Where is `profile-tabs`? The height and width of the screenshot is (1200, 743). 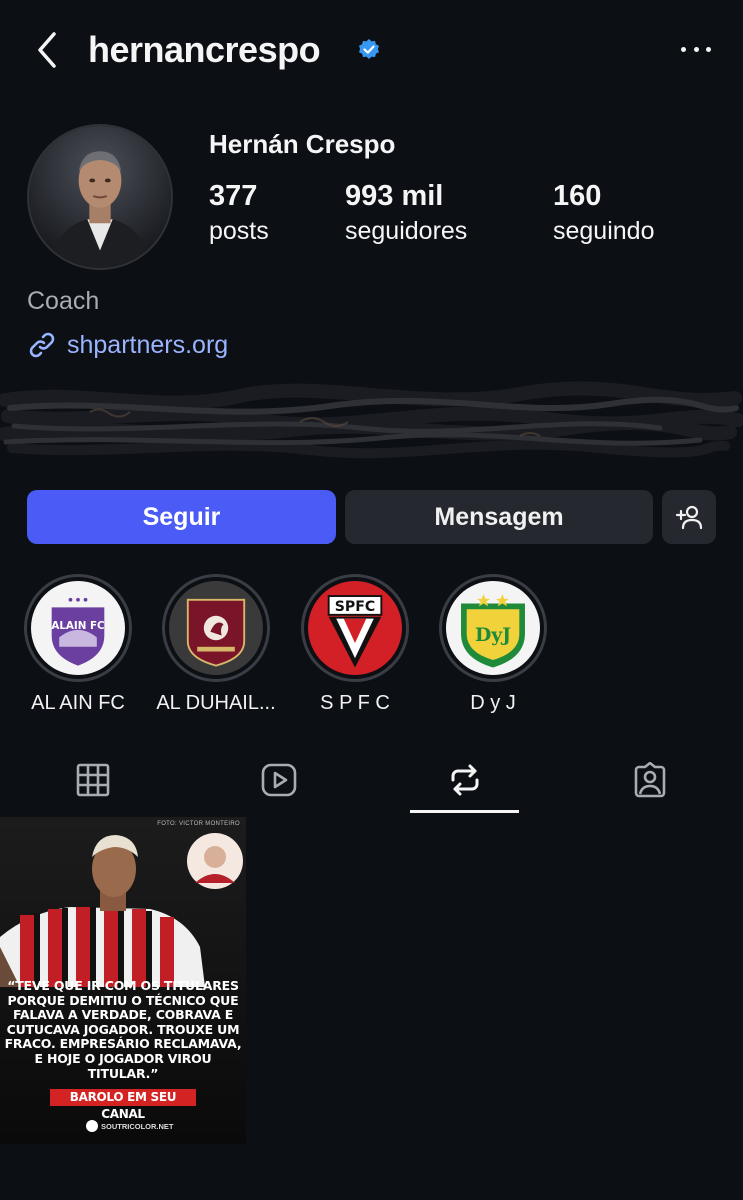
profile-tabs is located at coordinates (371, 780).